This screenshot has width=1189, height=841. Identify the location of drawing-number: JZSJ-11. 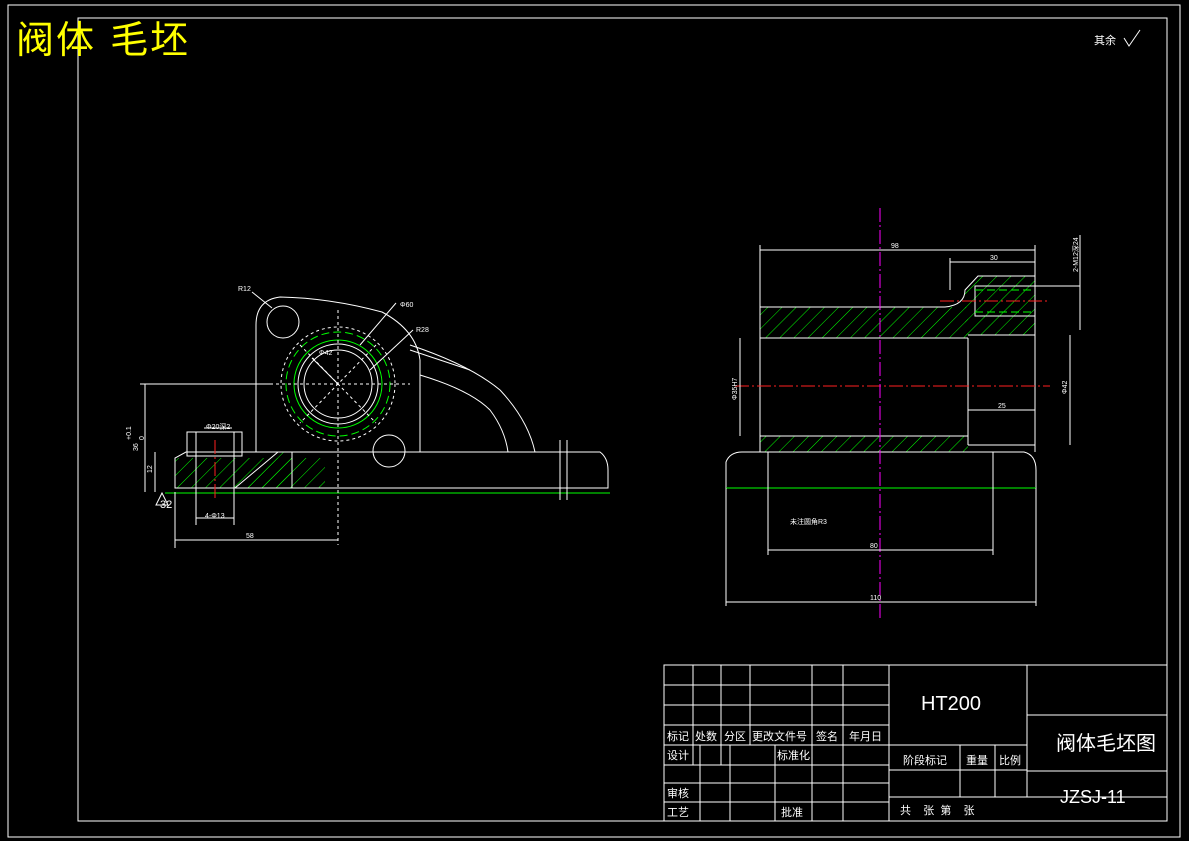
(1093, 797).